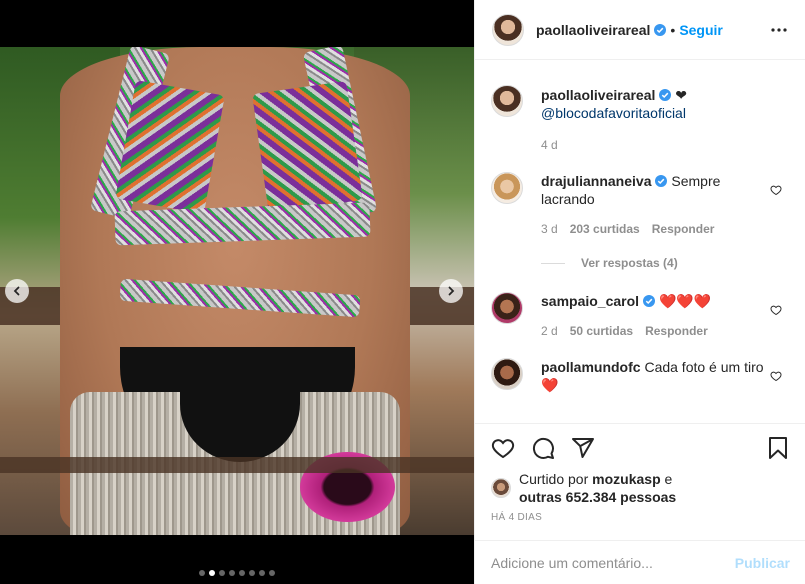 This screenshot has width=805, height=584. Describe the element at coordinates (668, 479) in the screenshot. I see `likes-mid: e` at that location.